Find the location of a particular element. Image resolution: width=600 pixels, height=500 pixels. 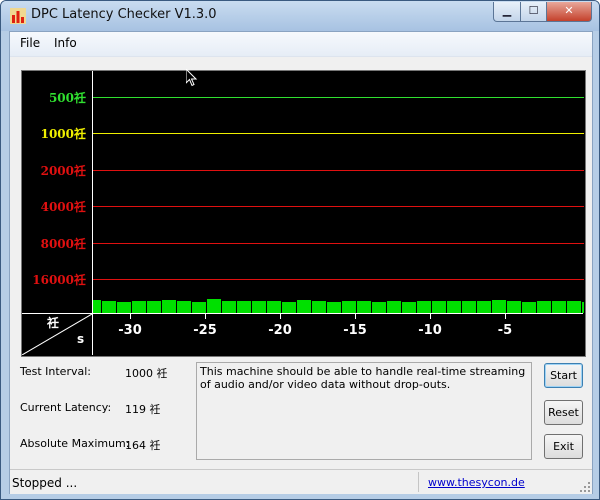

y-unit-label: 祍 is located at coordinates (53, 323).